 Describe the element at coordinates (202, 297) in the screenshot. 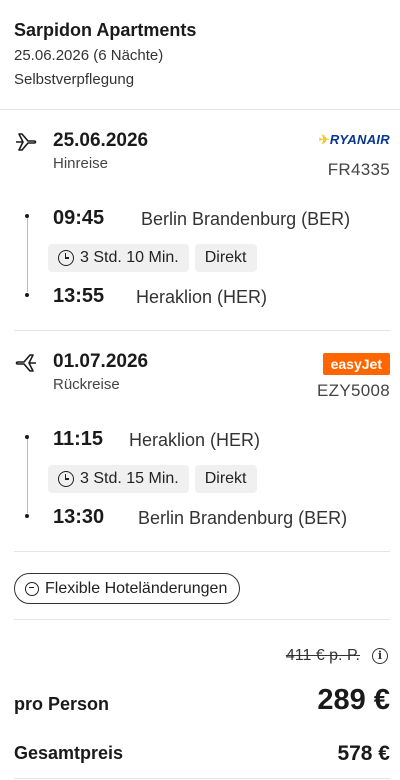

I see `outbound-arrival-airport: Heraklion (HER)` at that location.